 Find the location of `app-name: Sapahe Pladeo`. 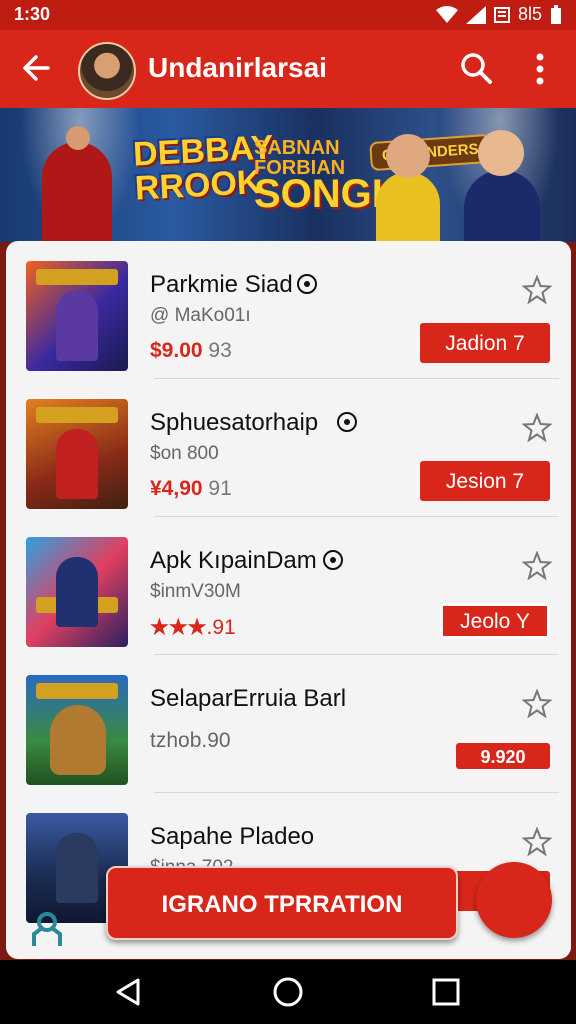

app-name: Sapahe Pladeo is located at coordinates (232, 836).